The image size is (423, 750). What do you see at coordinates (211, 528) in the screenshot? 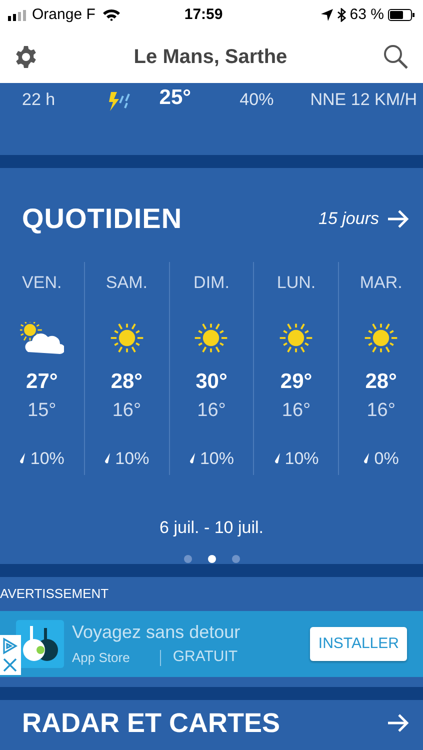
I see `date-range: 6 juil. - 10 juil.` at bounding box center [211, 528].